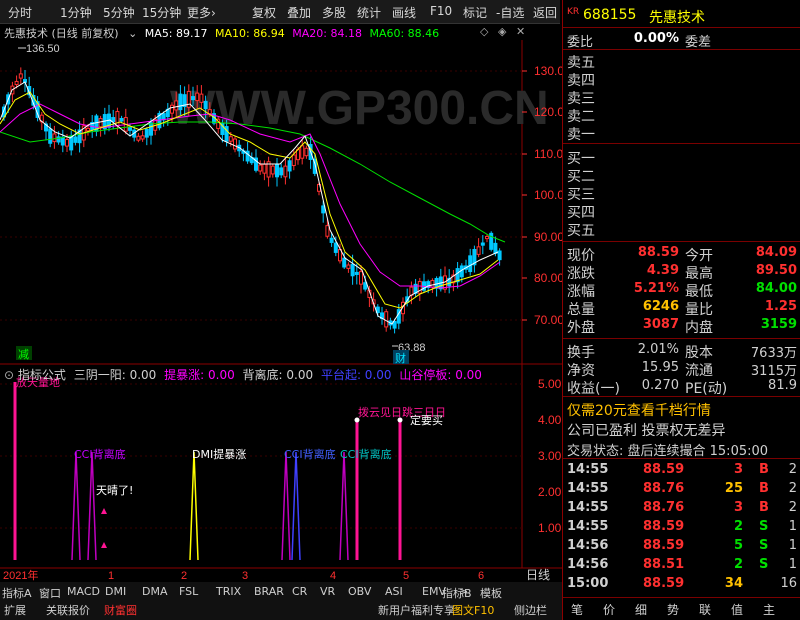 The width and height of the screenshot is (800, 620). Describe the element at coordinates (538, 575) in the screenshot. I see `period-label: 日线` at that location.